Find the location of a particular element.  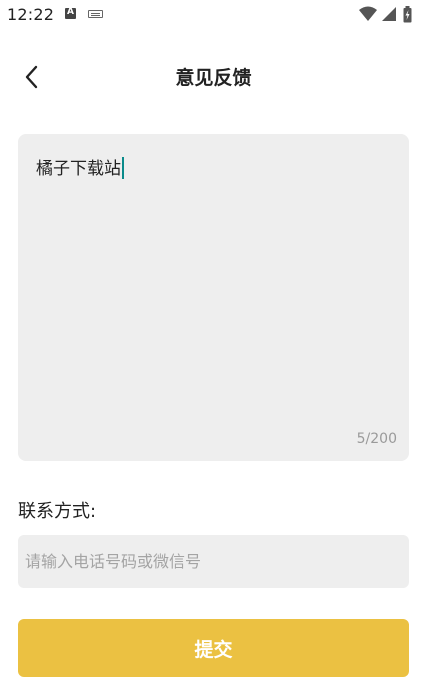

status-time: 12:22 is located at coordinates (31, 14).